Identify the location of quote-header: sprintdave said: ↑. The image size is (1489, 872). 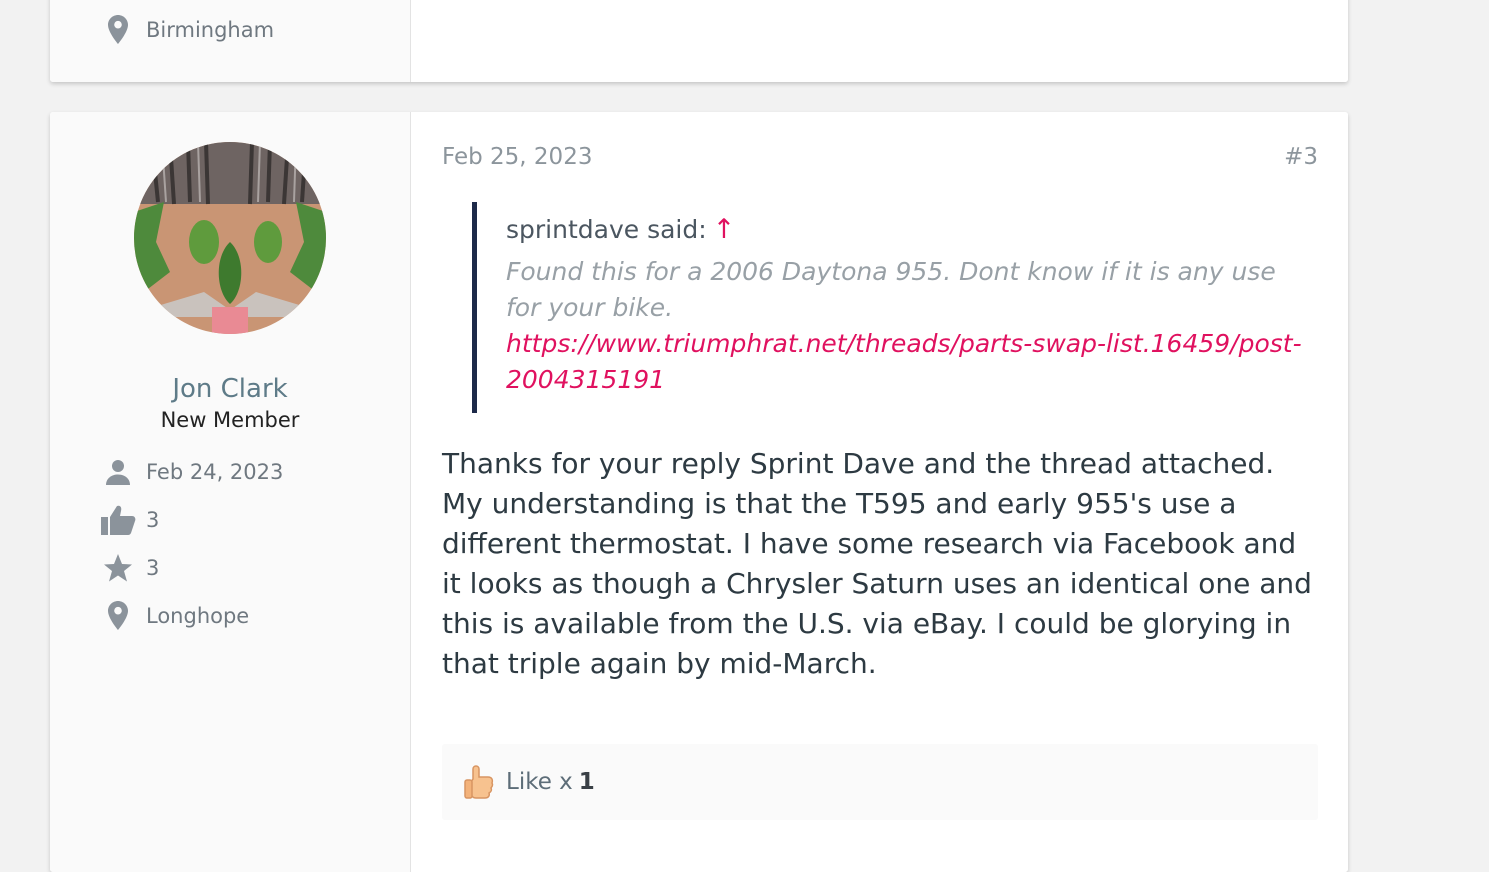
(620, 229).